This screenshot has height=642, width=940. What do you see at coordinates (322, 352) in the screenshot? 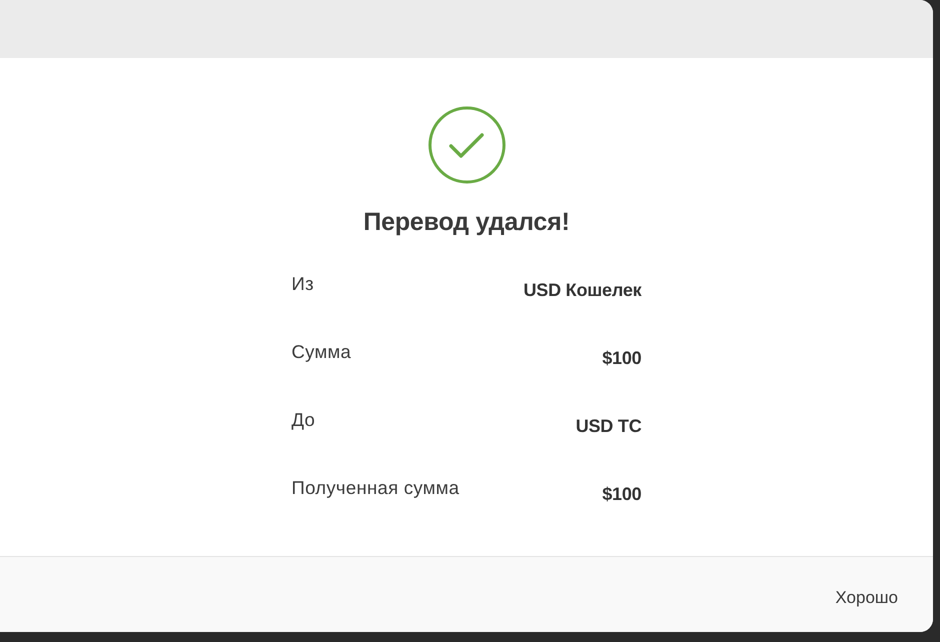
I see `detail-label: Сумма` at bounding box center [322, 352].